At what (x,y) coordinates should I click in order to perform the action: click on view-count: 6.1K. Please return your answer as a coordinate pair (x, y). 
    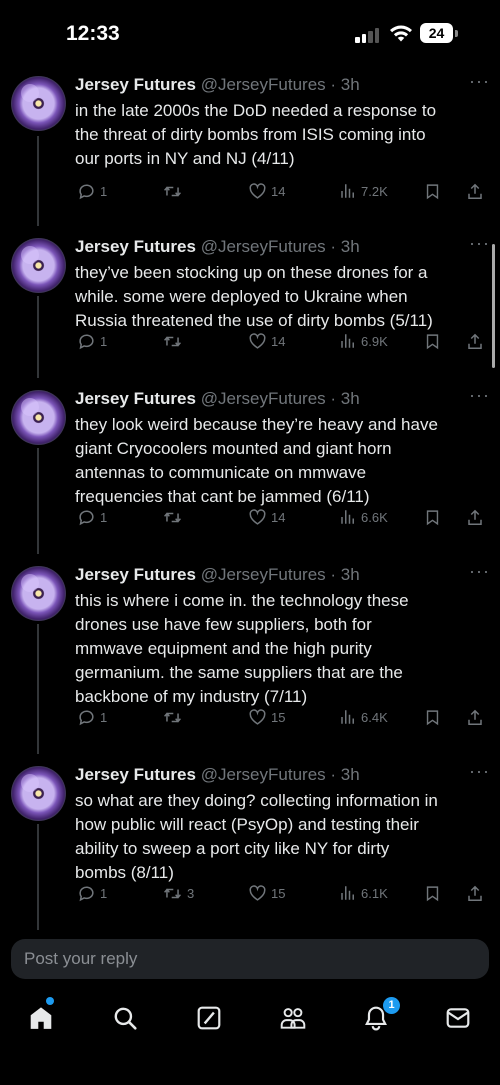
    Looking at the image, I should click on (374, 893).